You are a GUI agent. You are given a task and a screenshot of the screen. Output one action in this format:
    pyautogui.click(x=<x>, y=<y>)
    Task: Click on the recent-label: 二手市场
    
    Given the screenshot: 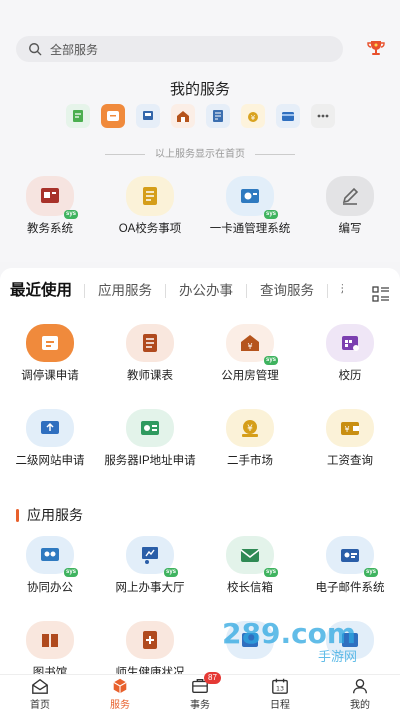 What is the action you would take?
    pyautogui.click(x=250, y=461)
    